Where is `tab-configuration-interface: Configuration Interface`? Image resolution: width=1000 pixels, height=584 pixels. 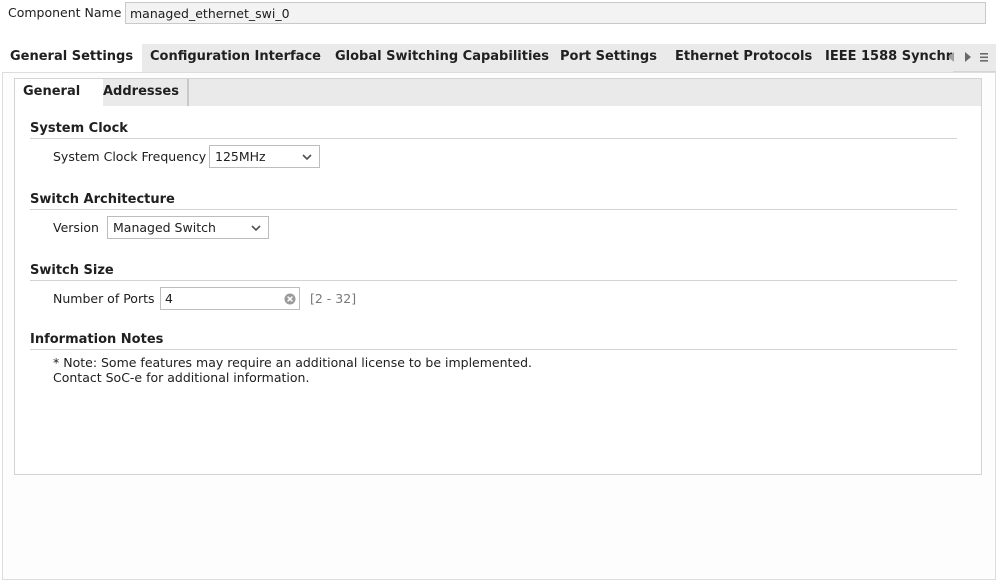
tab-configuration-interface: Configuration Interface is located at coordinates (239, 58).